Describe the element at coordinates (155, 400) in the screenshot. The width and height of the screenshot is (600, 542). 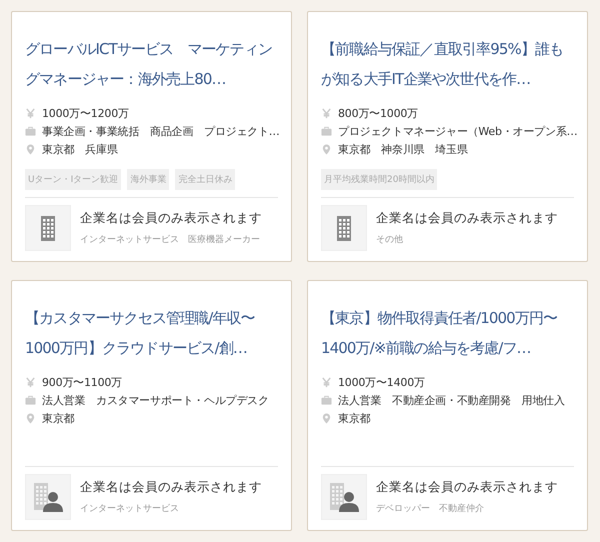
I see `job-text: 法人営業 カスタマーサポート・ヘルプデスク` at that location.